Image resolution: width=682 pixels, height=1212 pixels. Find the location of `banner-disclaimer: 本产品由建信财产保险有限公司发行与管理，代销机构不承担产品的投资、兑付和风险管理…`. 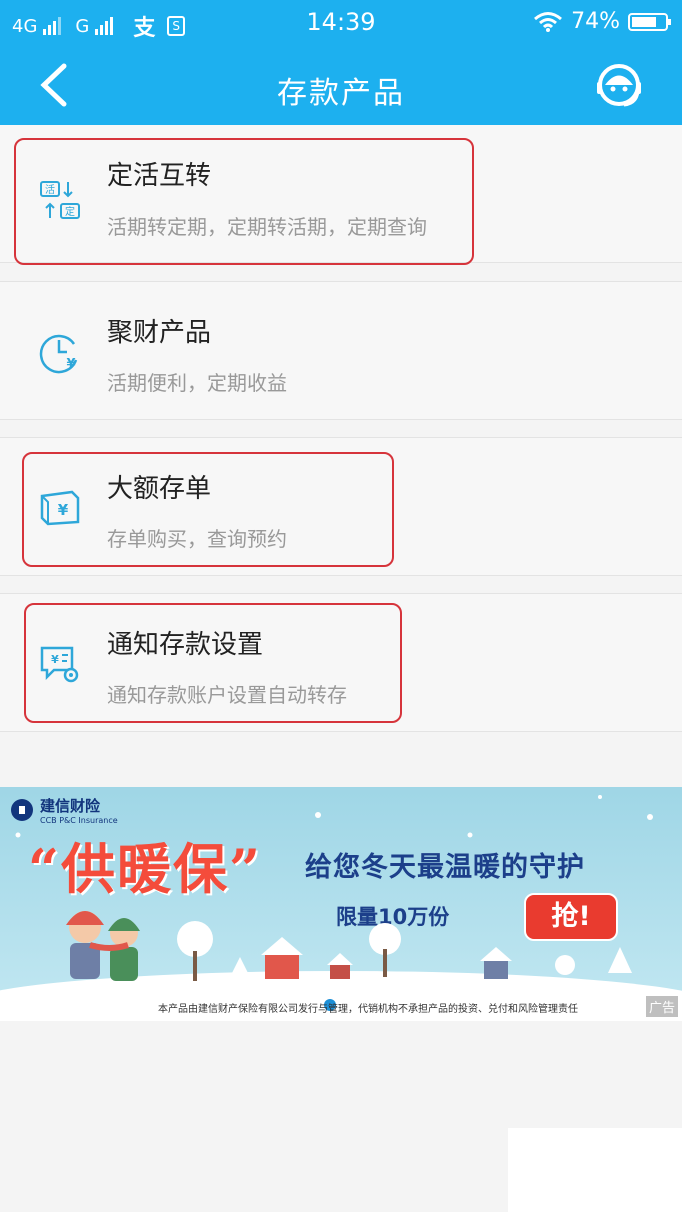

banner-disclaimer: 本产品由建信财产保险有限公司发行与管理，代销机构不承担产品的投资、兑付和风险管理… is located at coordinates (368, 1009).